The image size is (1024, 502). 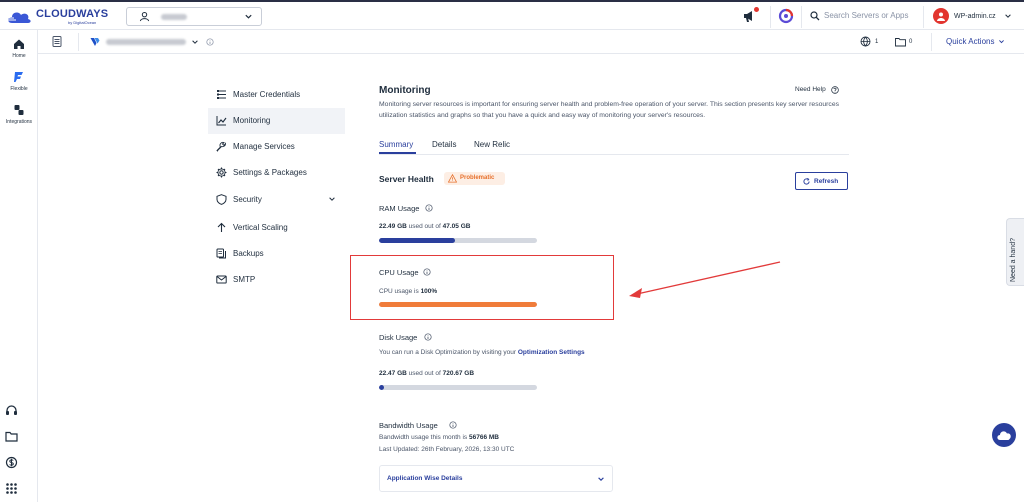 I want to click on support-headset-icon, so click(x=11, y=410).